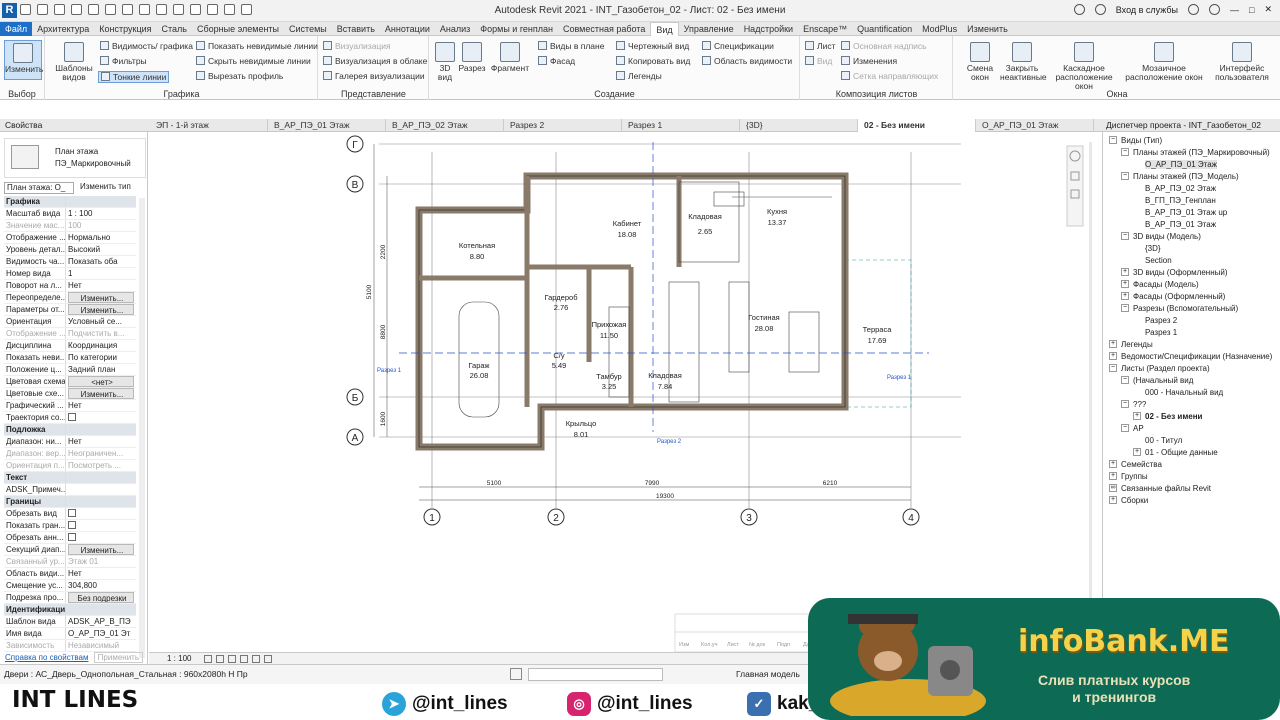  I want to click on tree-item: Листы (Раздел проекта), so click(1165, 368).